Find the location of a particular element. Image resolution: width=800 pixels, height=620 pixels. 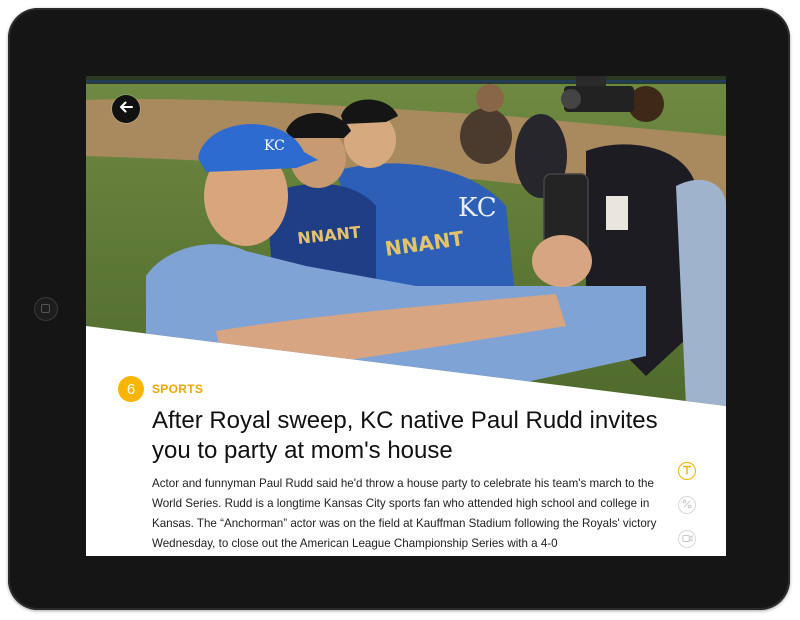

stats-mode-button is located at coordinates (687, 505).